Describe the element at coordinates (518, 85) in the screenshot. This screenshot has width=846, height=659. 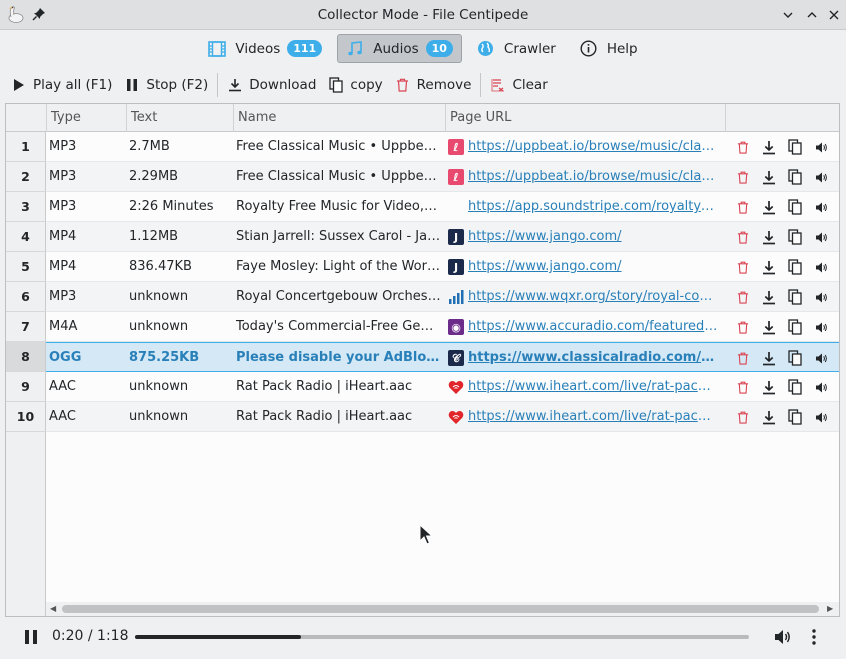
I see `clear-button: Clear` at that location.